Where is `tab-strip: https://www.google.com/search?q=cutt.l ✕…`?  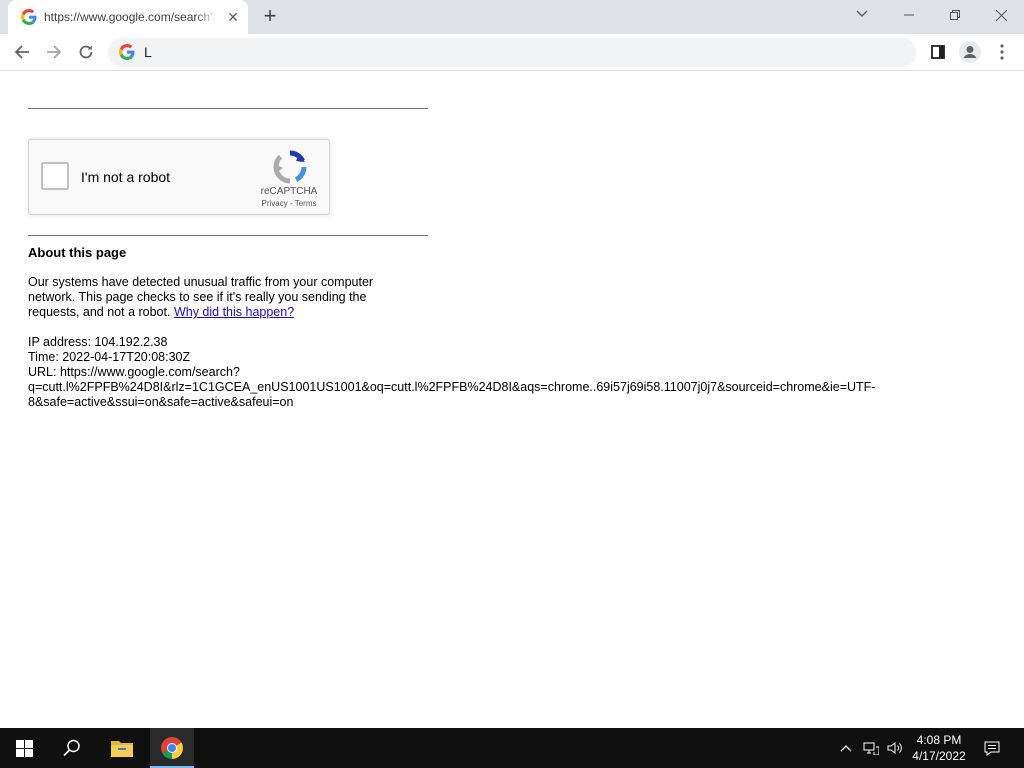 tab-strip: https://www.google.com/search?q=cutt.l ✕… is located at coordinates (512, 17).